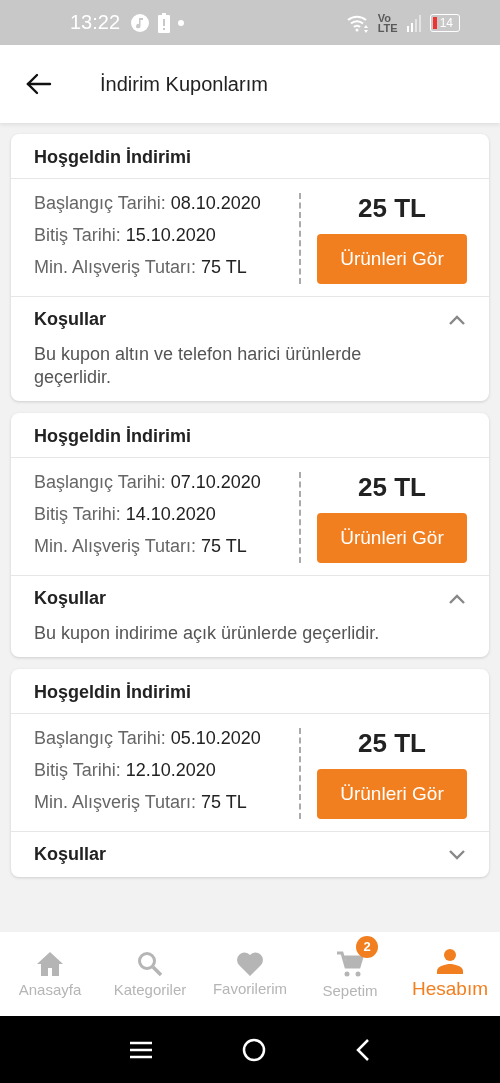 The image size is (500, 1083). I want to click on nav-tab: Kategoriler, so click(150, 974).